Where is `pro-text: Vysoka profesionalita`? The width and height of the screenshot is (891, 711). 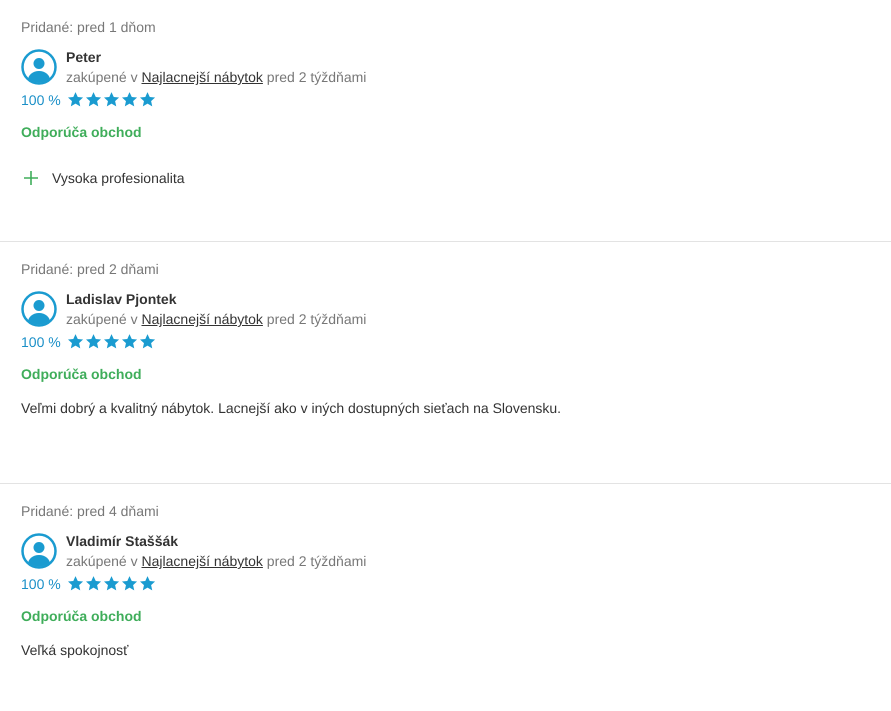
pro-text: Vysoka profesionalita is located at coordinates (118, 178).